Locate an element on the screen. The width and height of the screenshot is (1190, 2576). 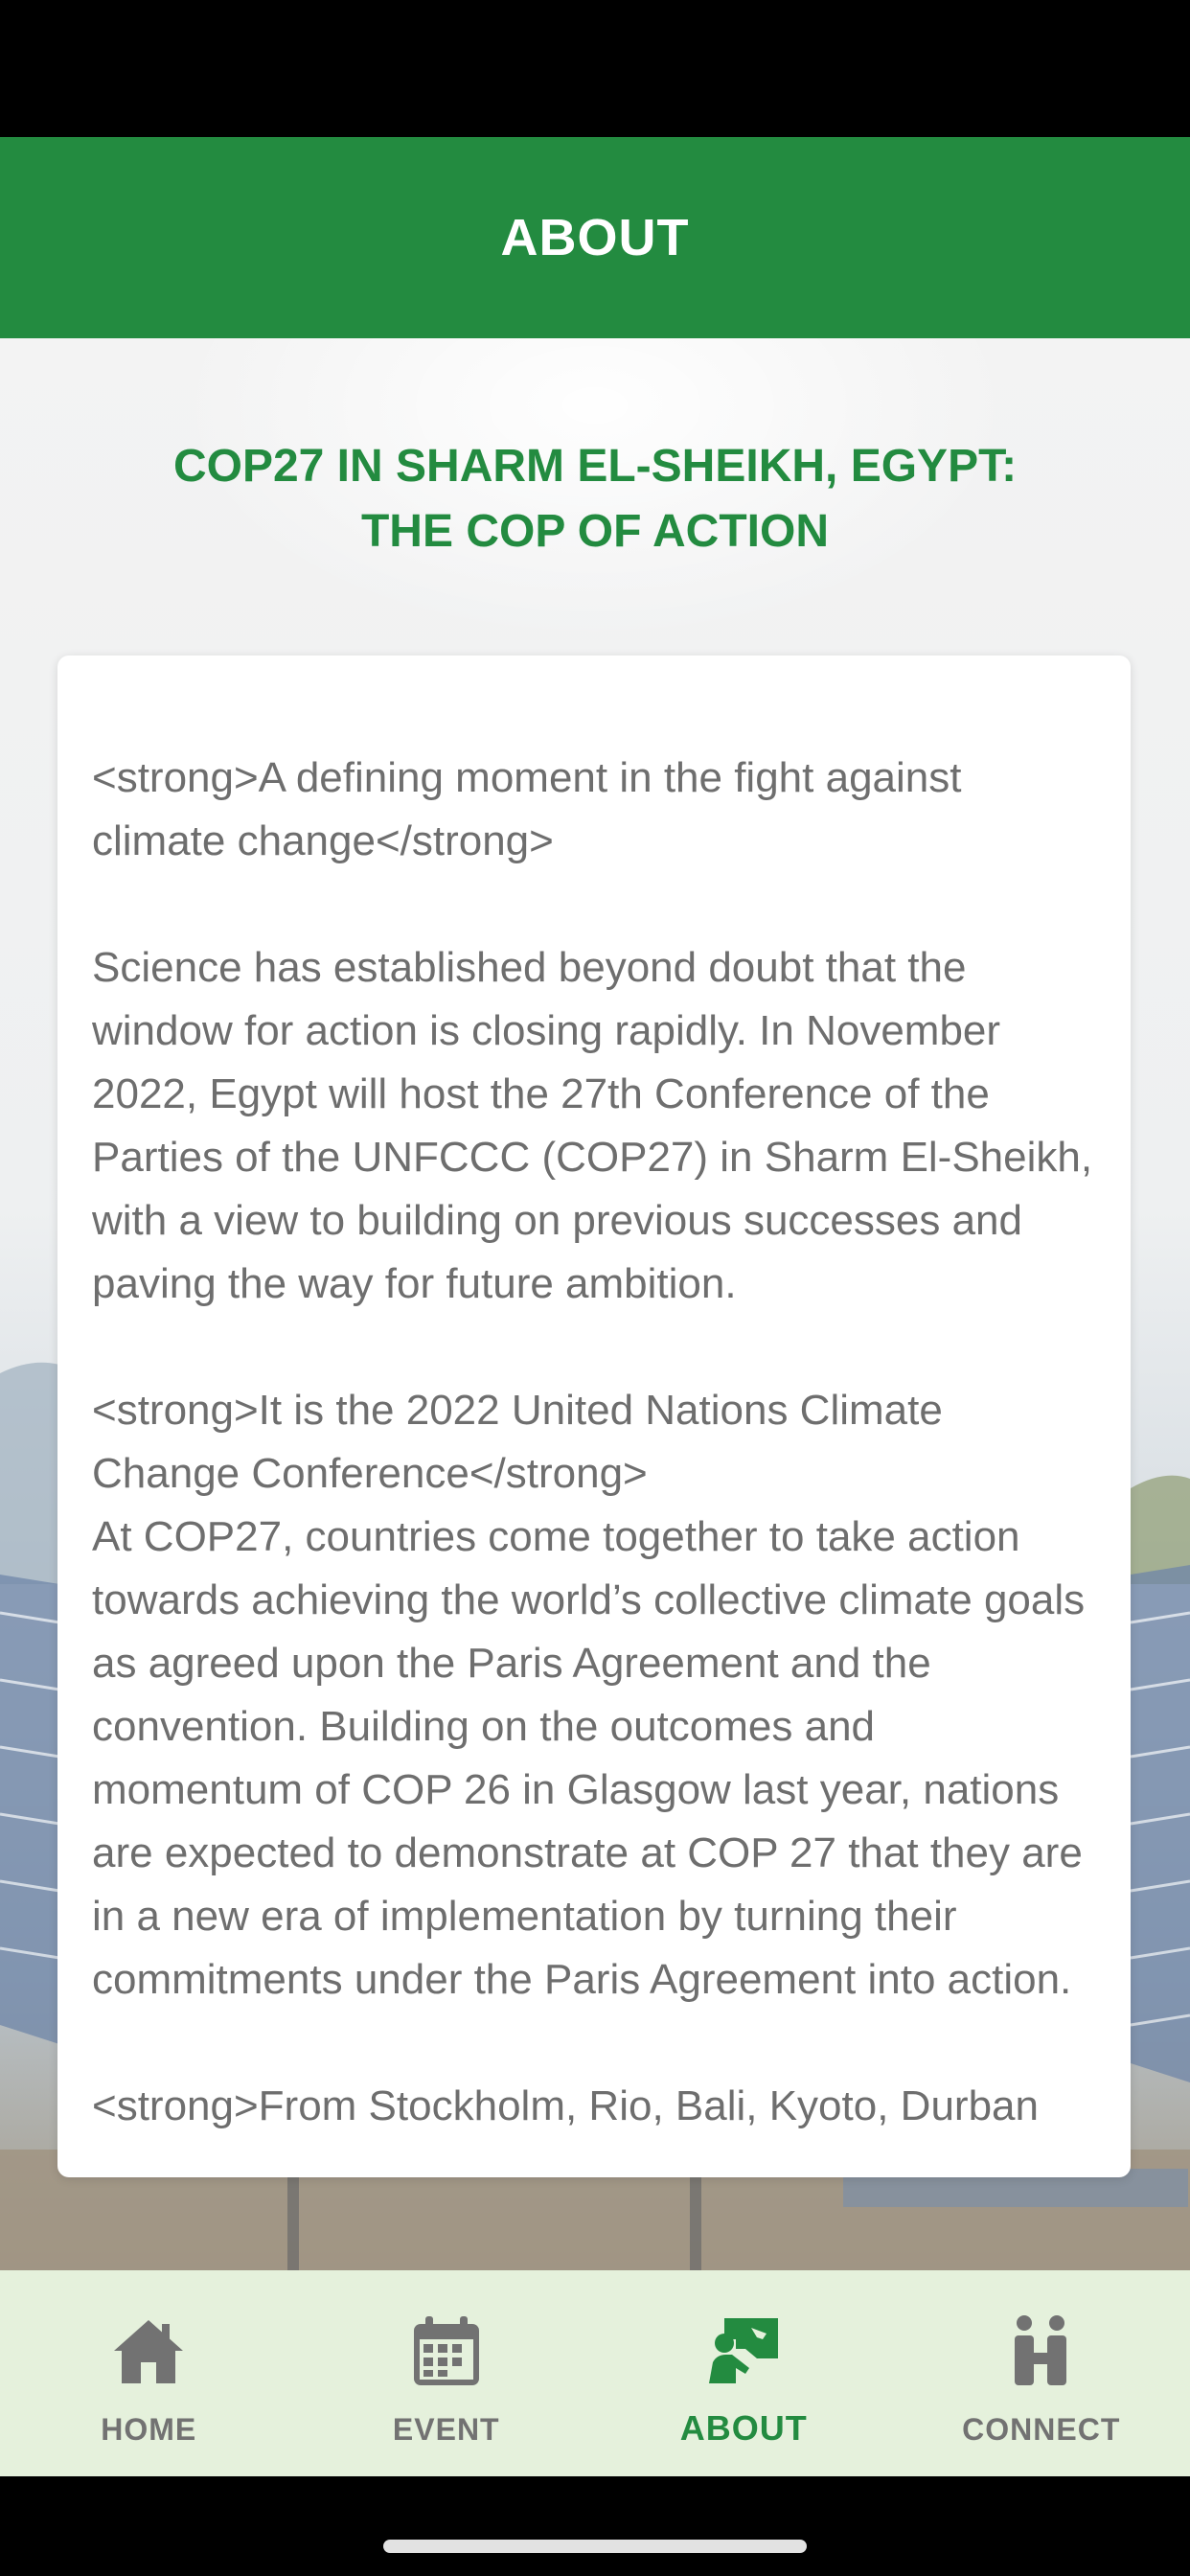
tab-event: EVENT is located at coordinates (447, 2373).